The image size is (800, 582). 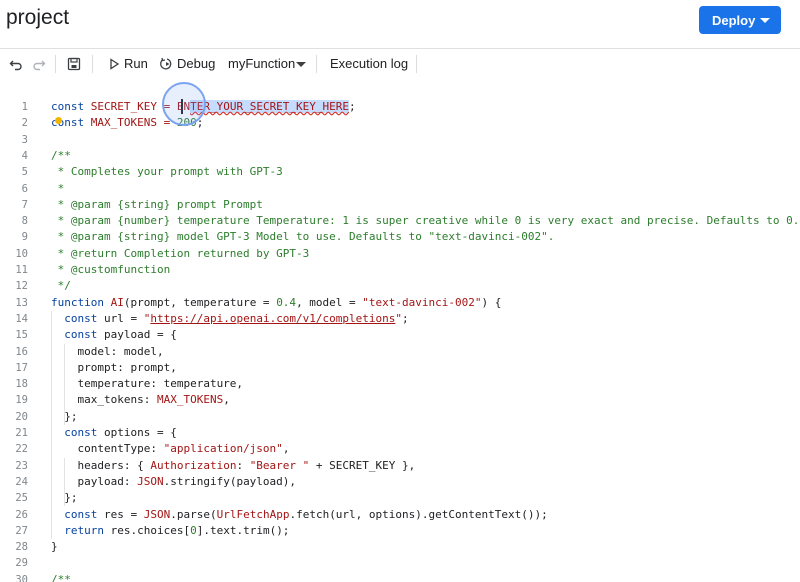 What do you see at coordinates (21, 577) in the screenshot?
I see `line-number: 30` at bounding box center [21, 577].